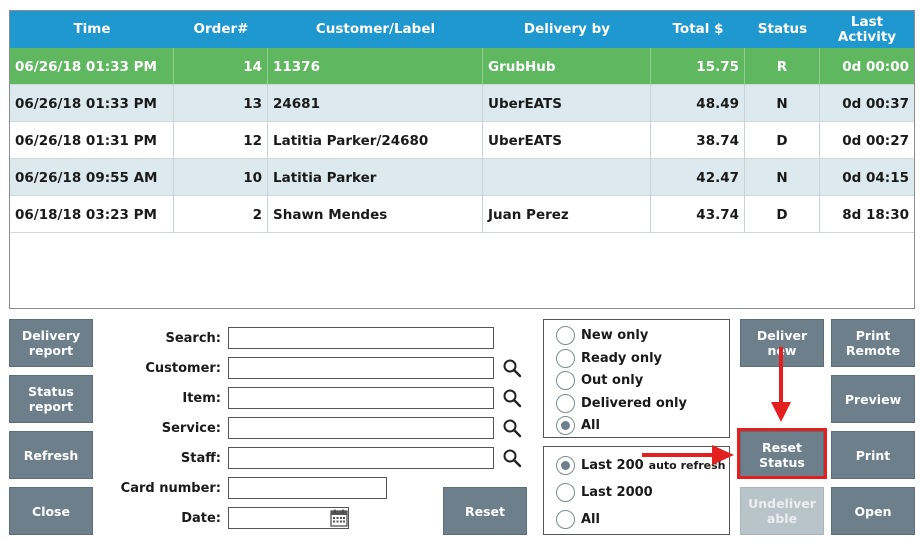 The height and width of the screenshot is (545, 920). Describe the element at coordinates (375, 177) in the screenshot. I see `cell-customer: Latitia Parker` at that location.